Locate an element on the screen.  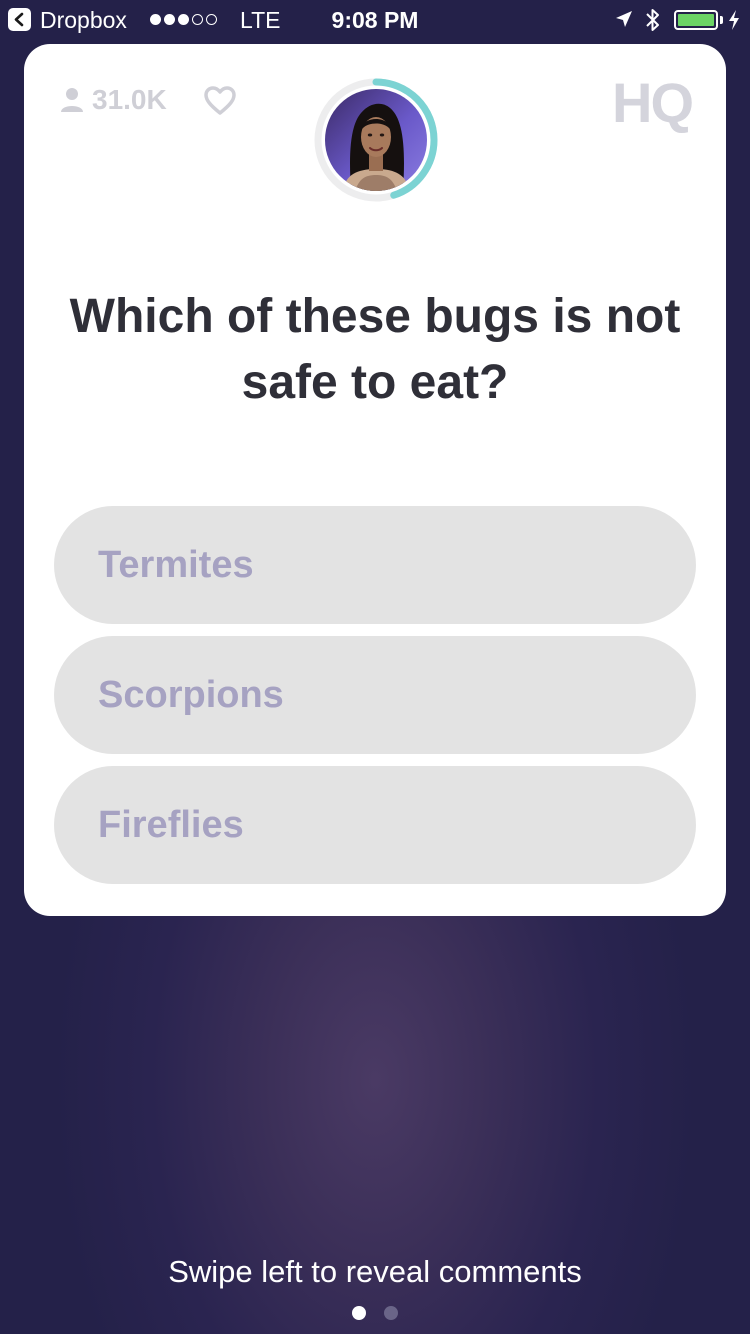
answer-option-3: Fireflies is located at coordinates (375, 825).